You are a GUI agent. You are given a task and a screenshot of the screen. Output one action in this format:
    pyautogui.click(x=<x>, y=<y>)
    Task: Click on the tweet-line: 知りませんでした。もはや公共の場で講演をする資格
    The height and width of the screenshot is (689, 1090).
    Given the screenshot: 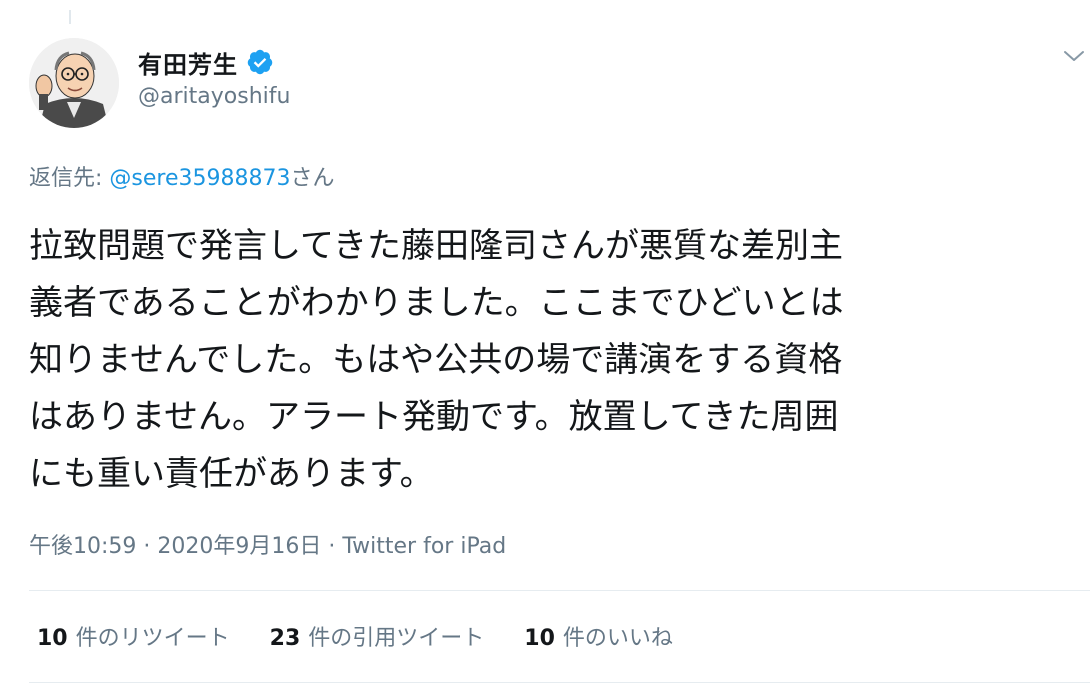 What is the action you would take?
    pyautogui.click(x=436, y=360)
    